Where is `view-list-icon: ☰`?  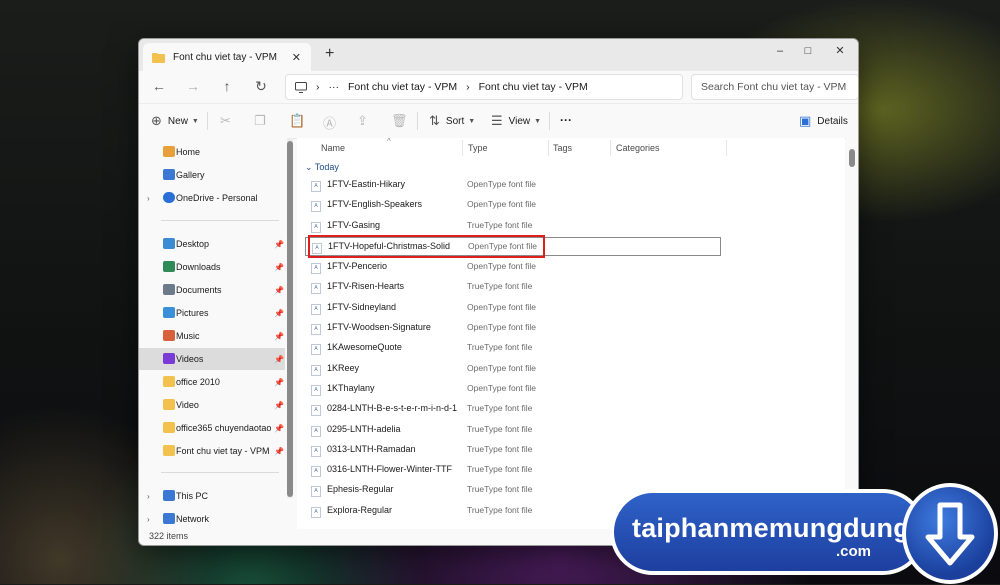 view-list-icon: ☰ is located at coordinates (497, 120).